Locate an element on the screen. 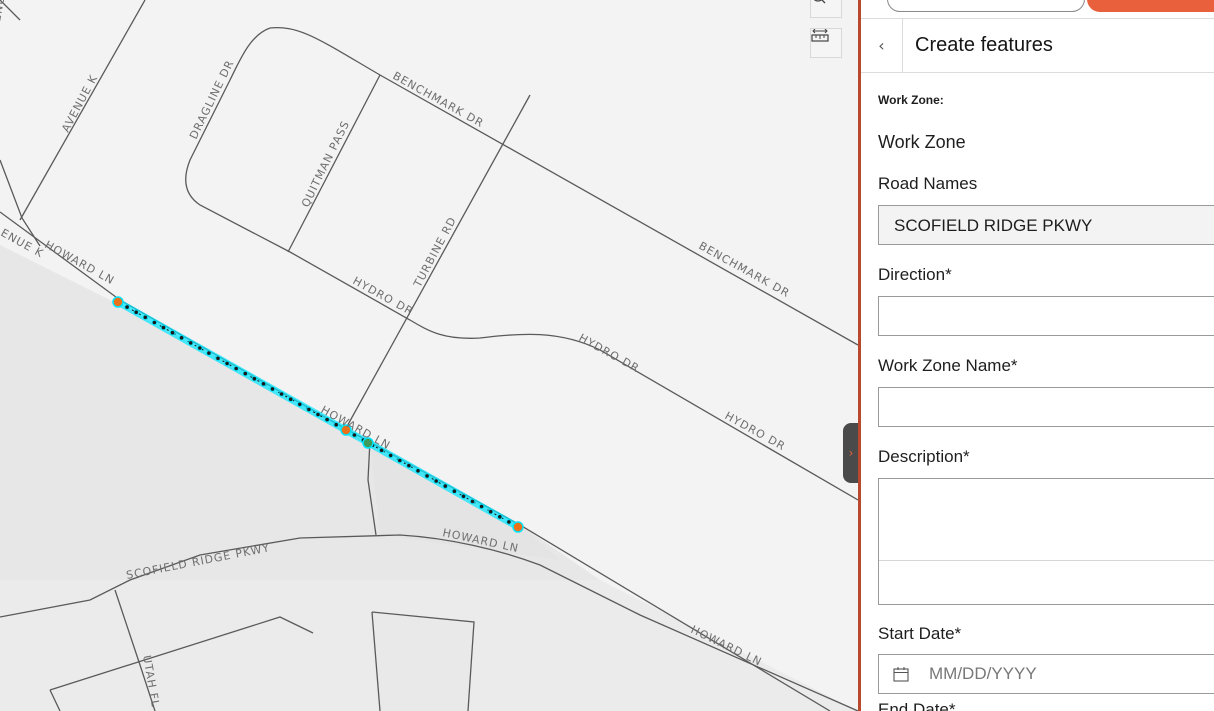  start-date-label: Start Date* is located at coordinates (920, 633).